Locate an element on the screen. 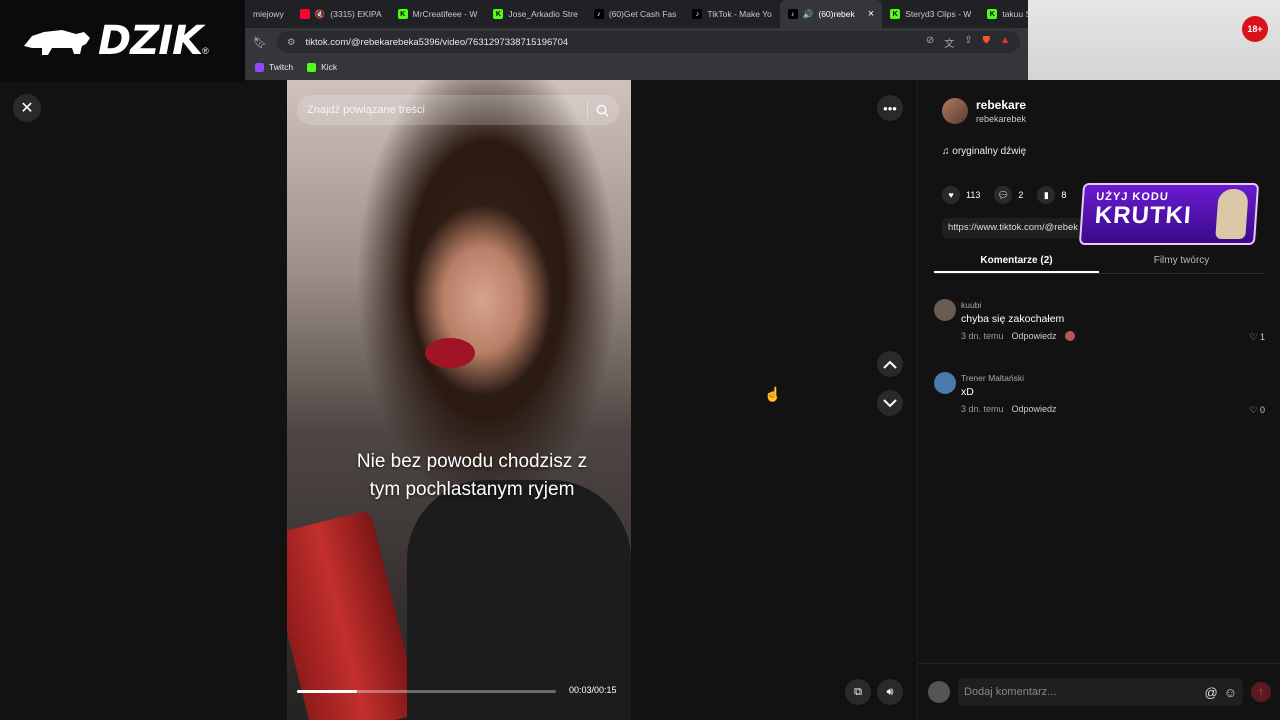 This screenshot has width=1280, height=720. logo-text: DZIK is located at coordinates (150, 41).